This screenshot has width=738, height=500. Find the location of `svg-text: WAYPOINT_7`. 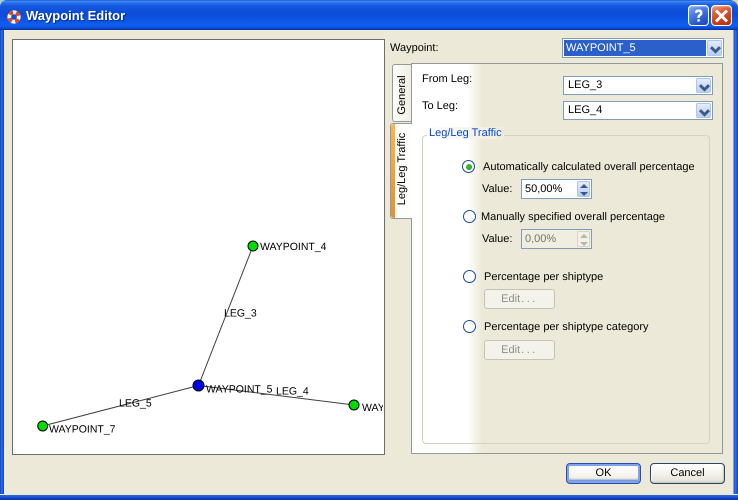

svg-text: WAYPOINT_7 is located at coordinates (82, 430).